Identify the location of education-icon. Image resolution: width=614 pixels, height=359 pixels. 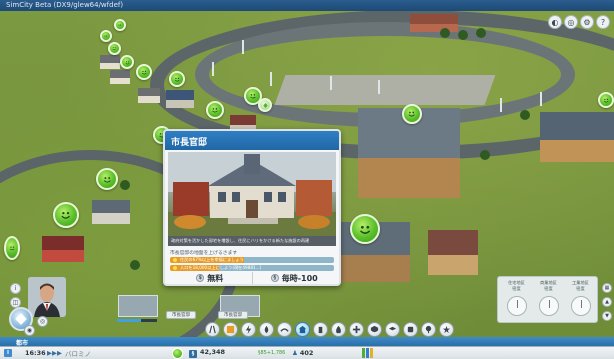
(392, 329).